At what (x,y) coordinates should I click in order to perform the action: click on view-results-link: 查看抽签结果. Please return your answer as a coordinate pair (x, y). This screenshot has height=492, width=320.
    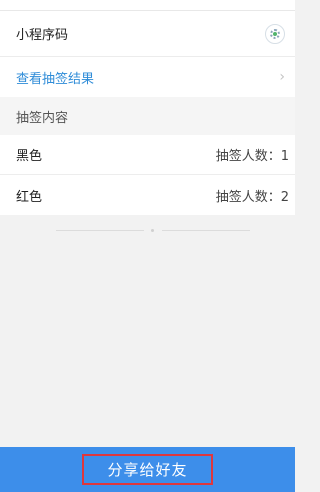
    Looking at the image, I should click on (55, 77).